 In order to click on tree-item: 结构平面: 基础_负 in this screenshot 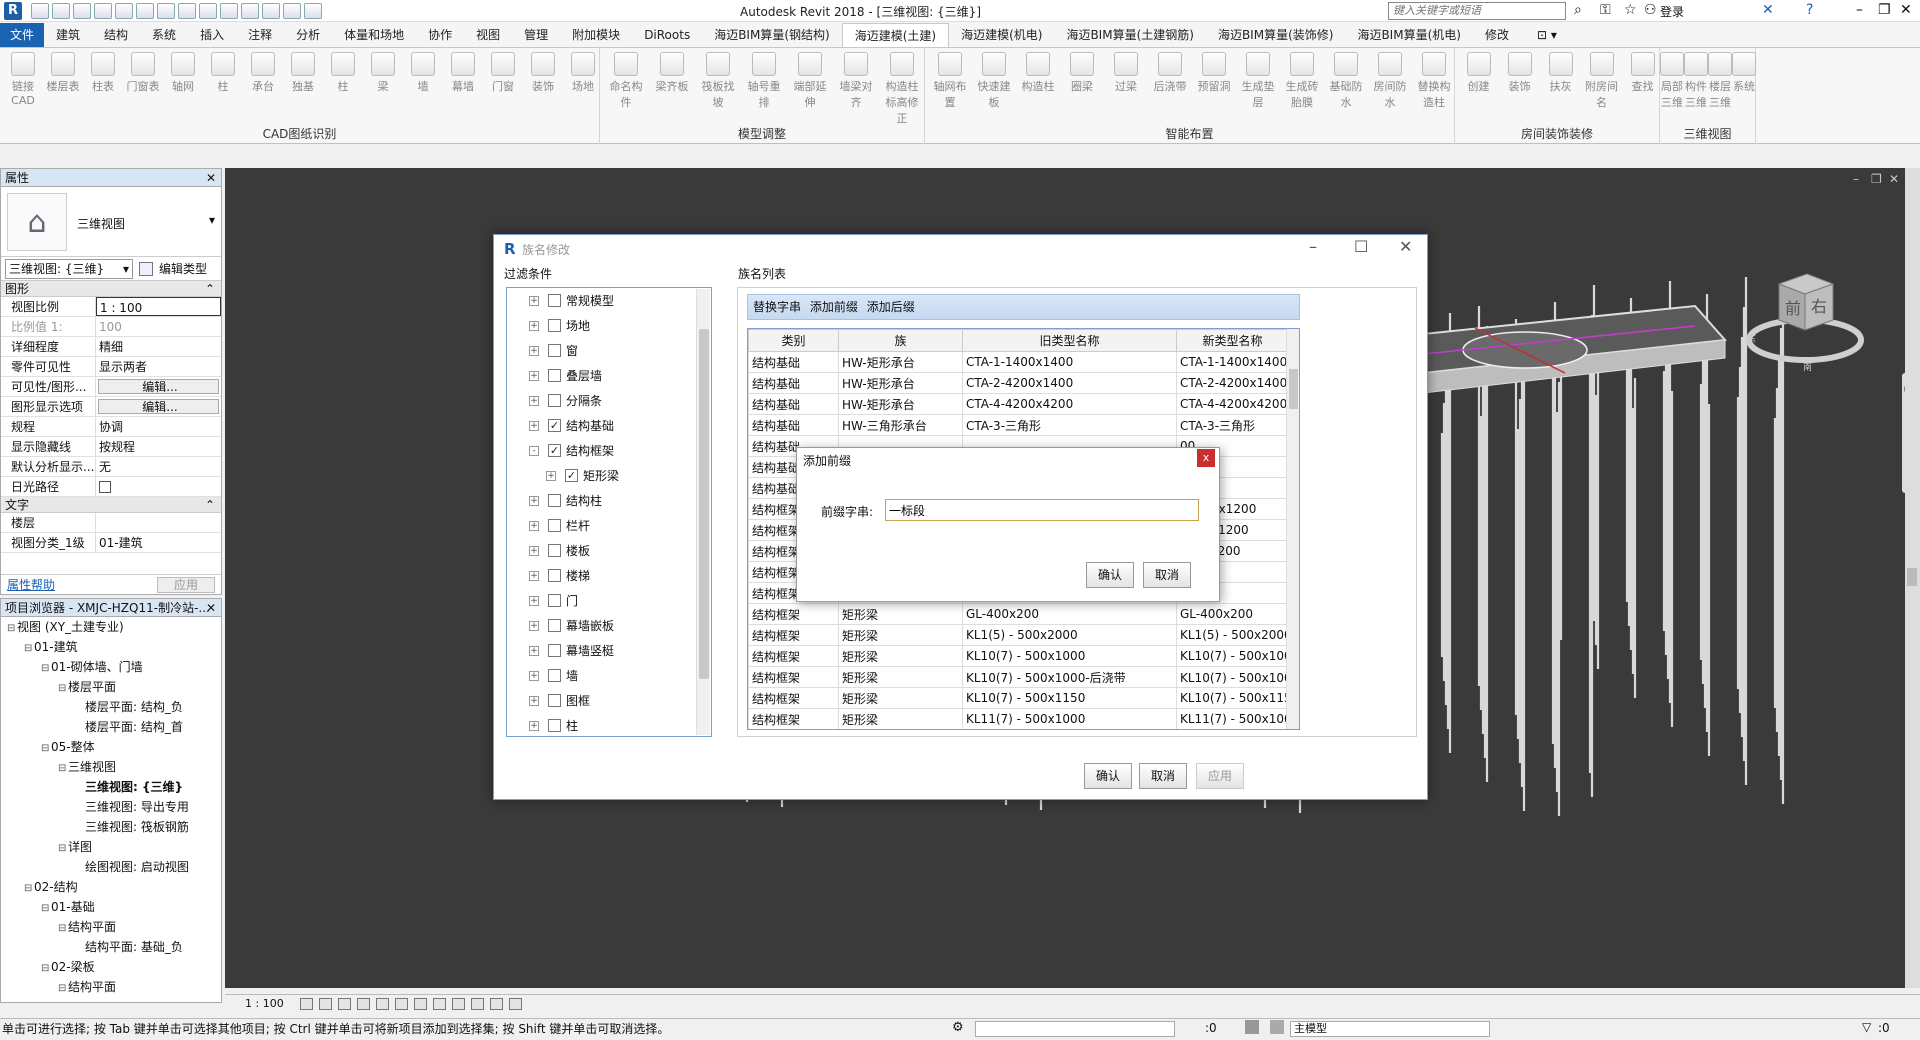, I will do `click(111, 947)`.